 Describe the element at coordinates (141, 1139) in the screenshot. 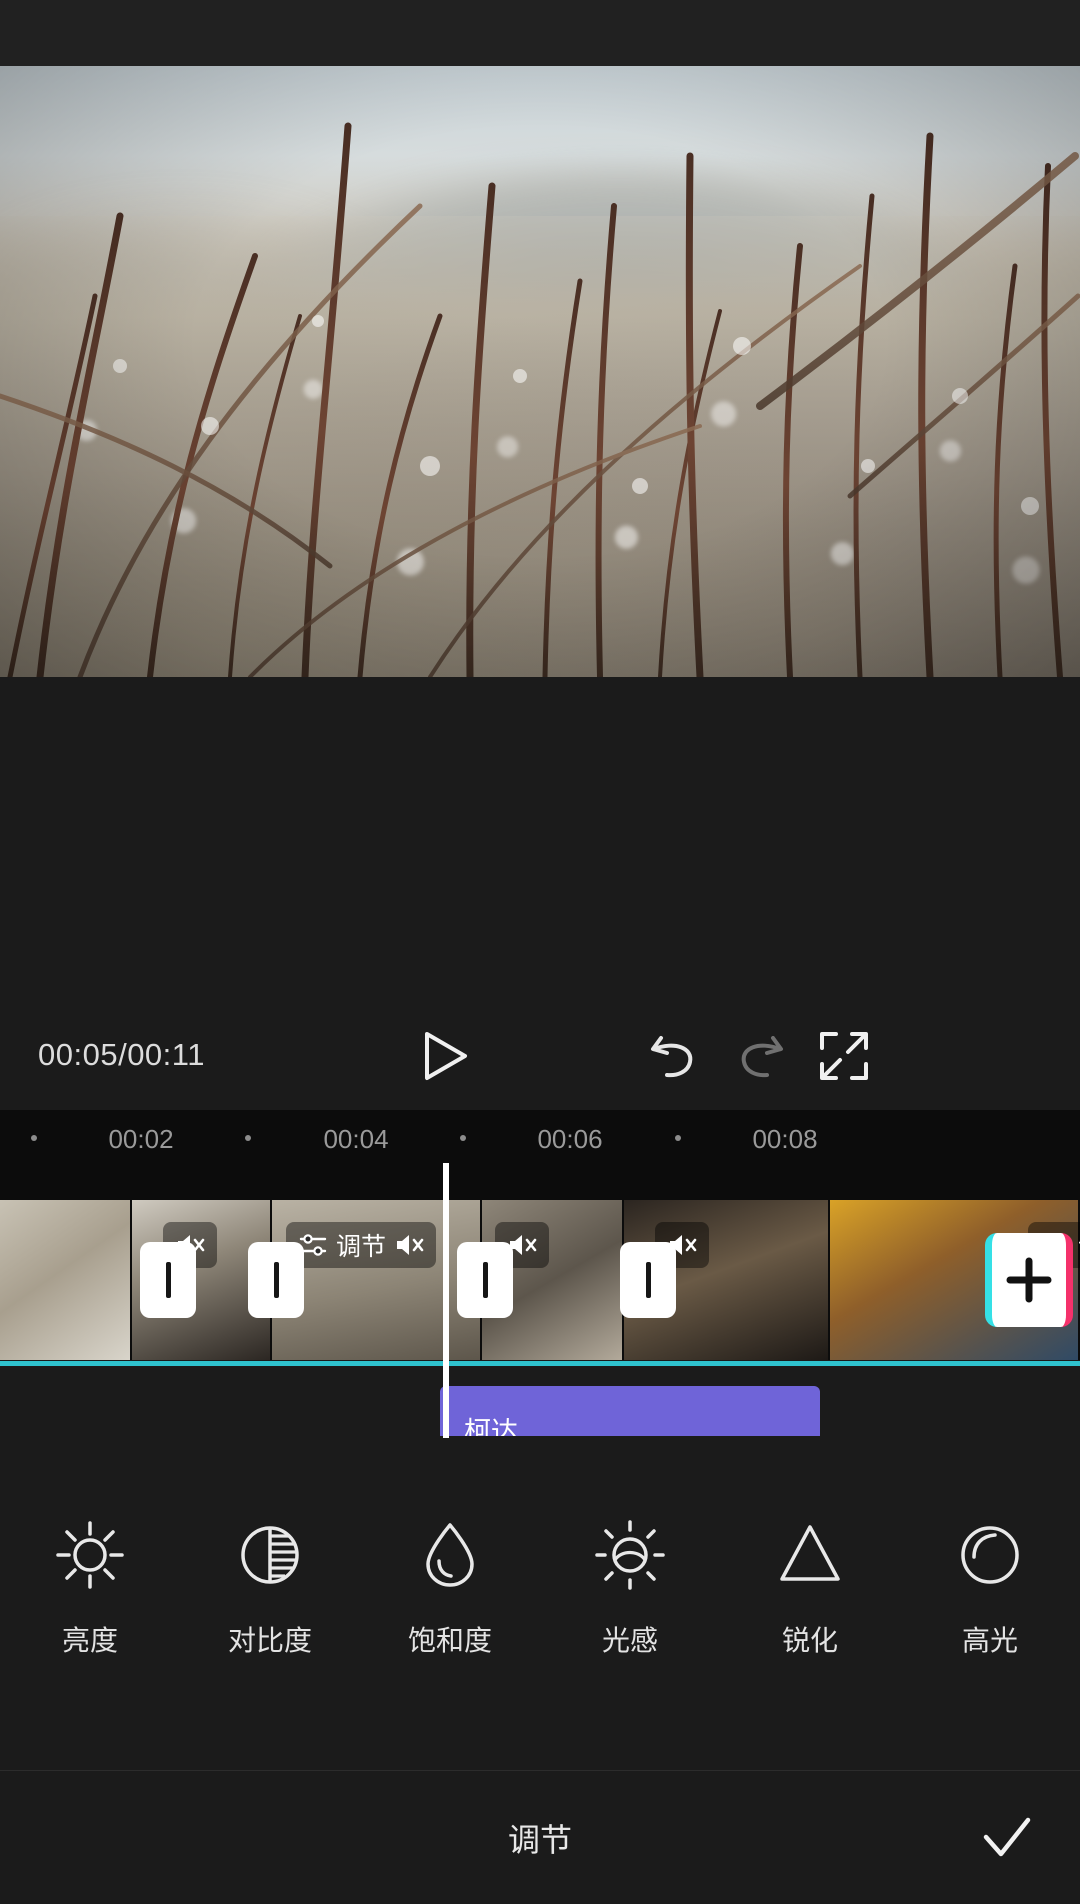

I see `ruler-tick-label: 00:02` at that location.